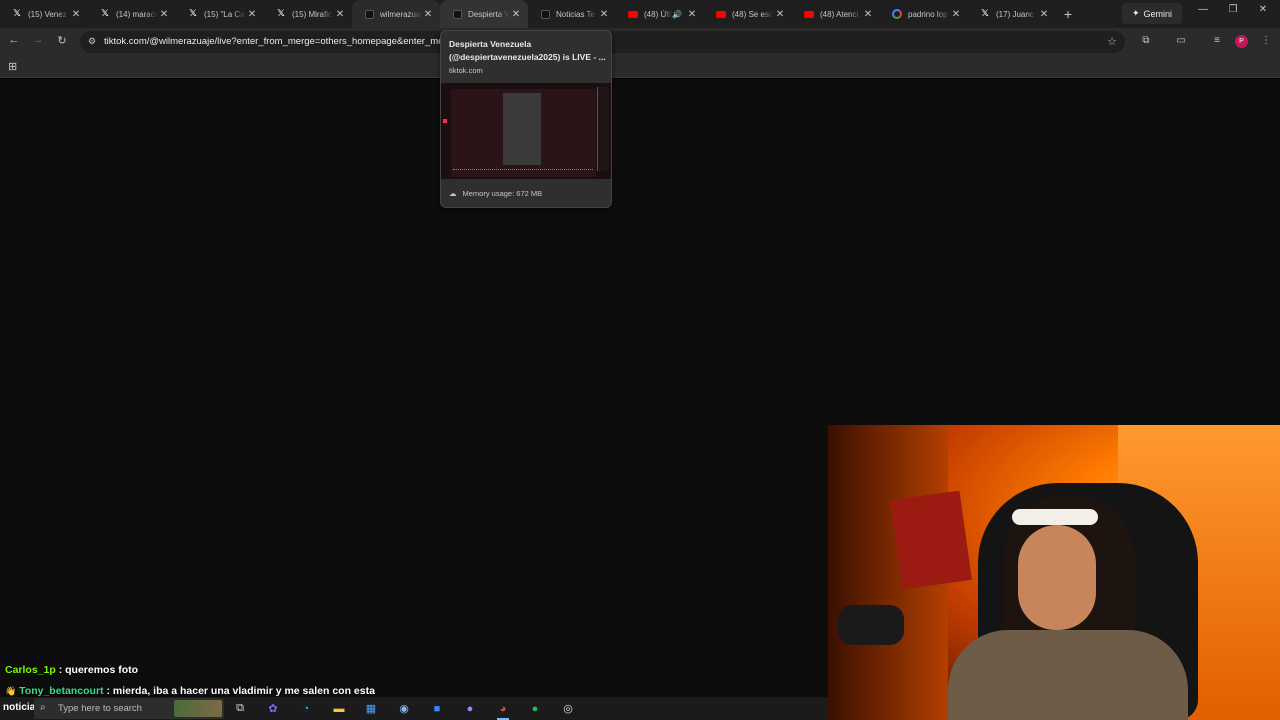 The image size is (1280, 720). I want to click on tab-title: (15) Venez, so click(47, 14).